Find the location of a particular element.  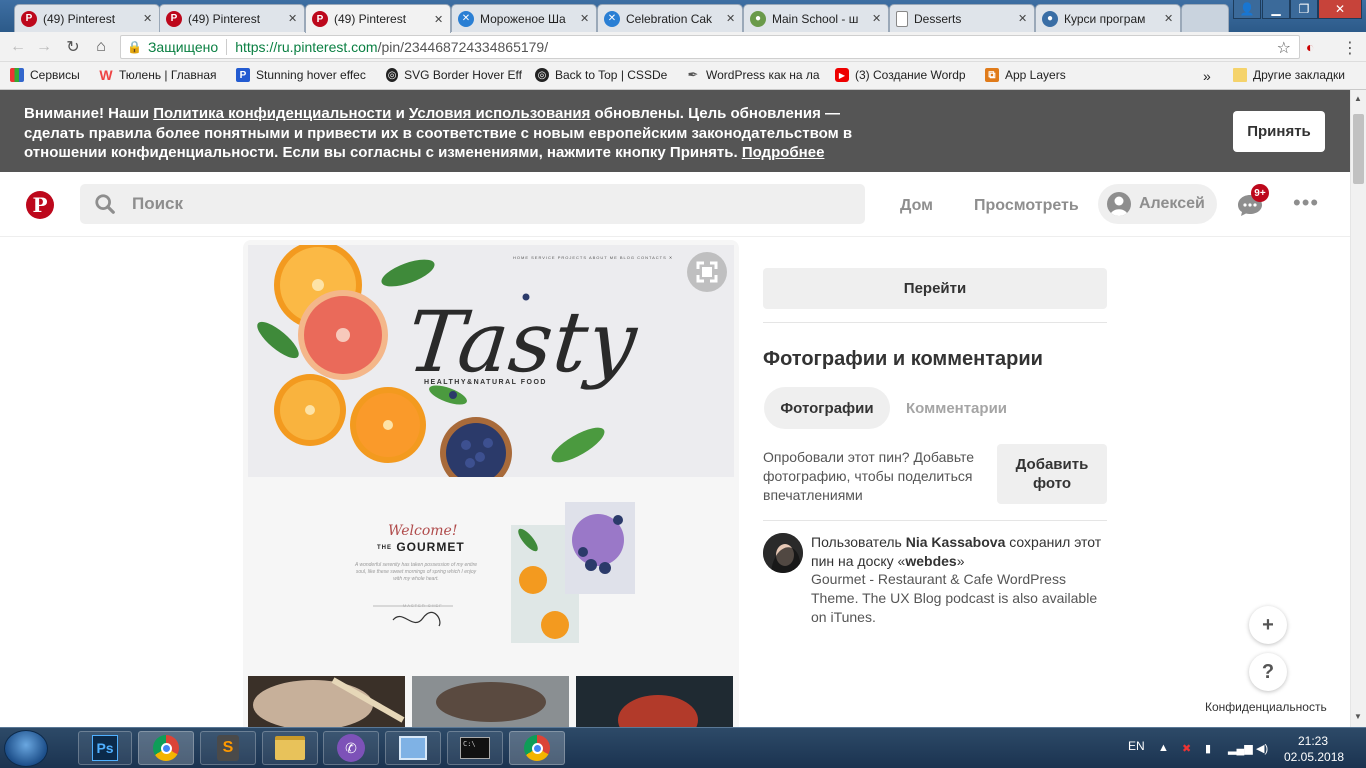

network-warning-icon: ✖ is located at coordinates (1186, 748).